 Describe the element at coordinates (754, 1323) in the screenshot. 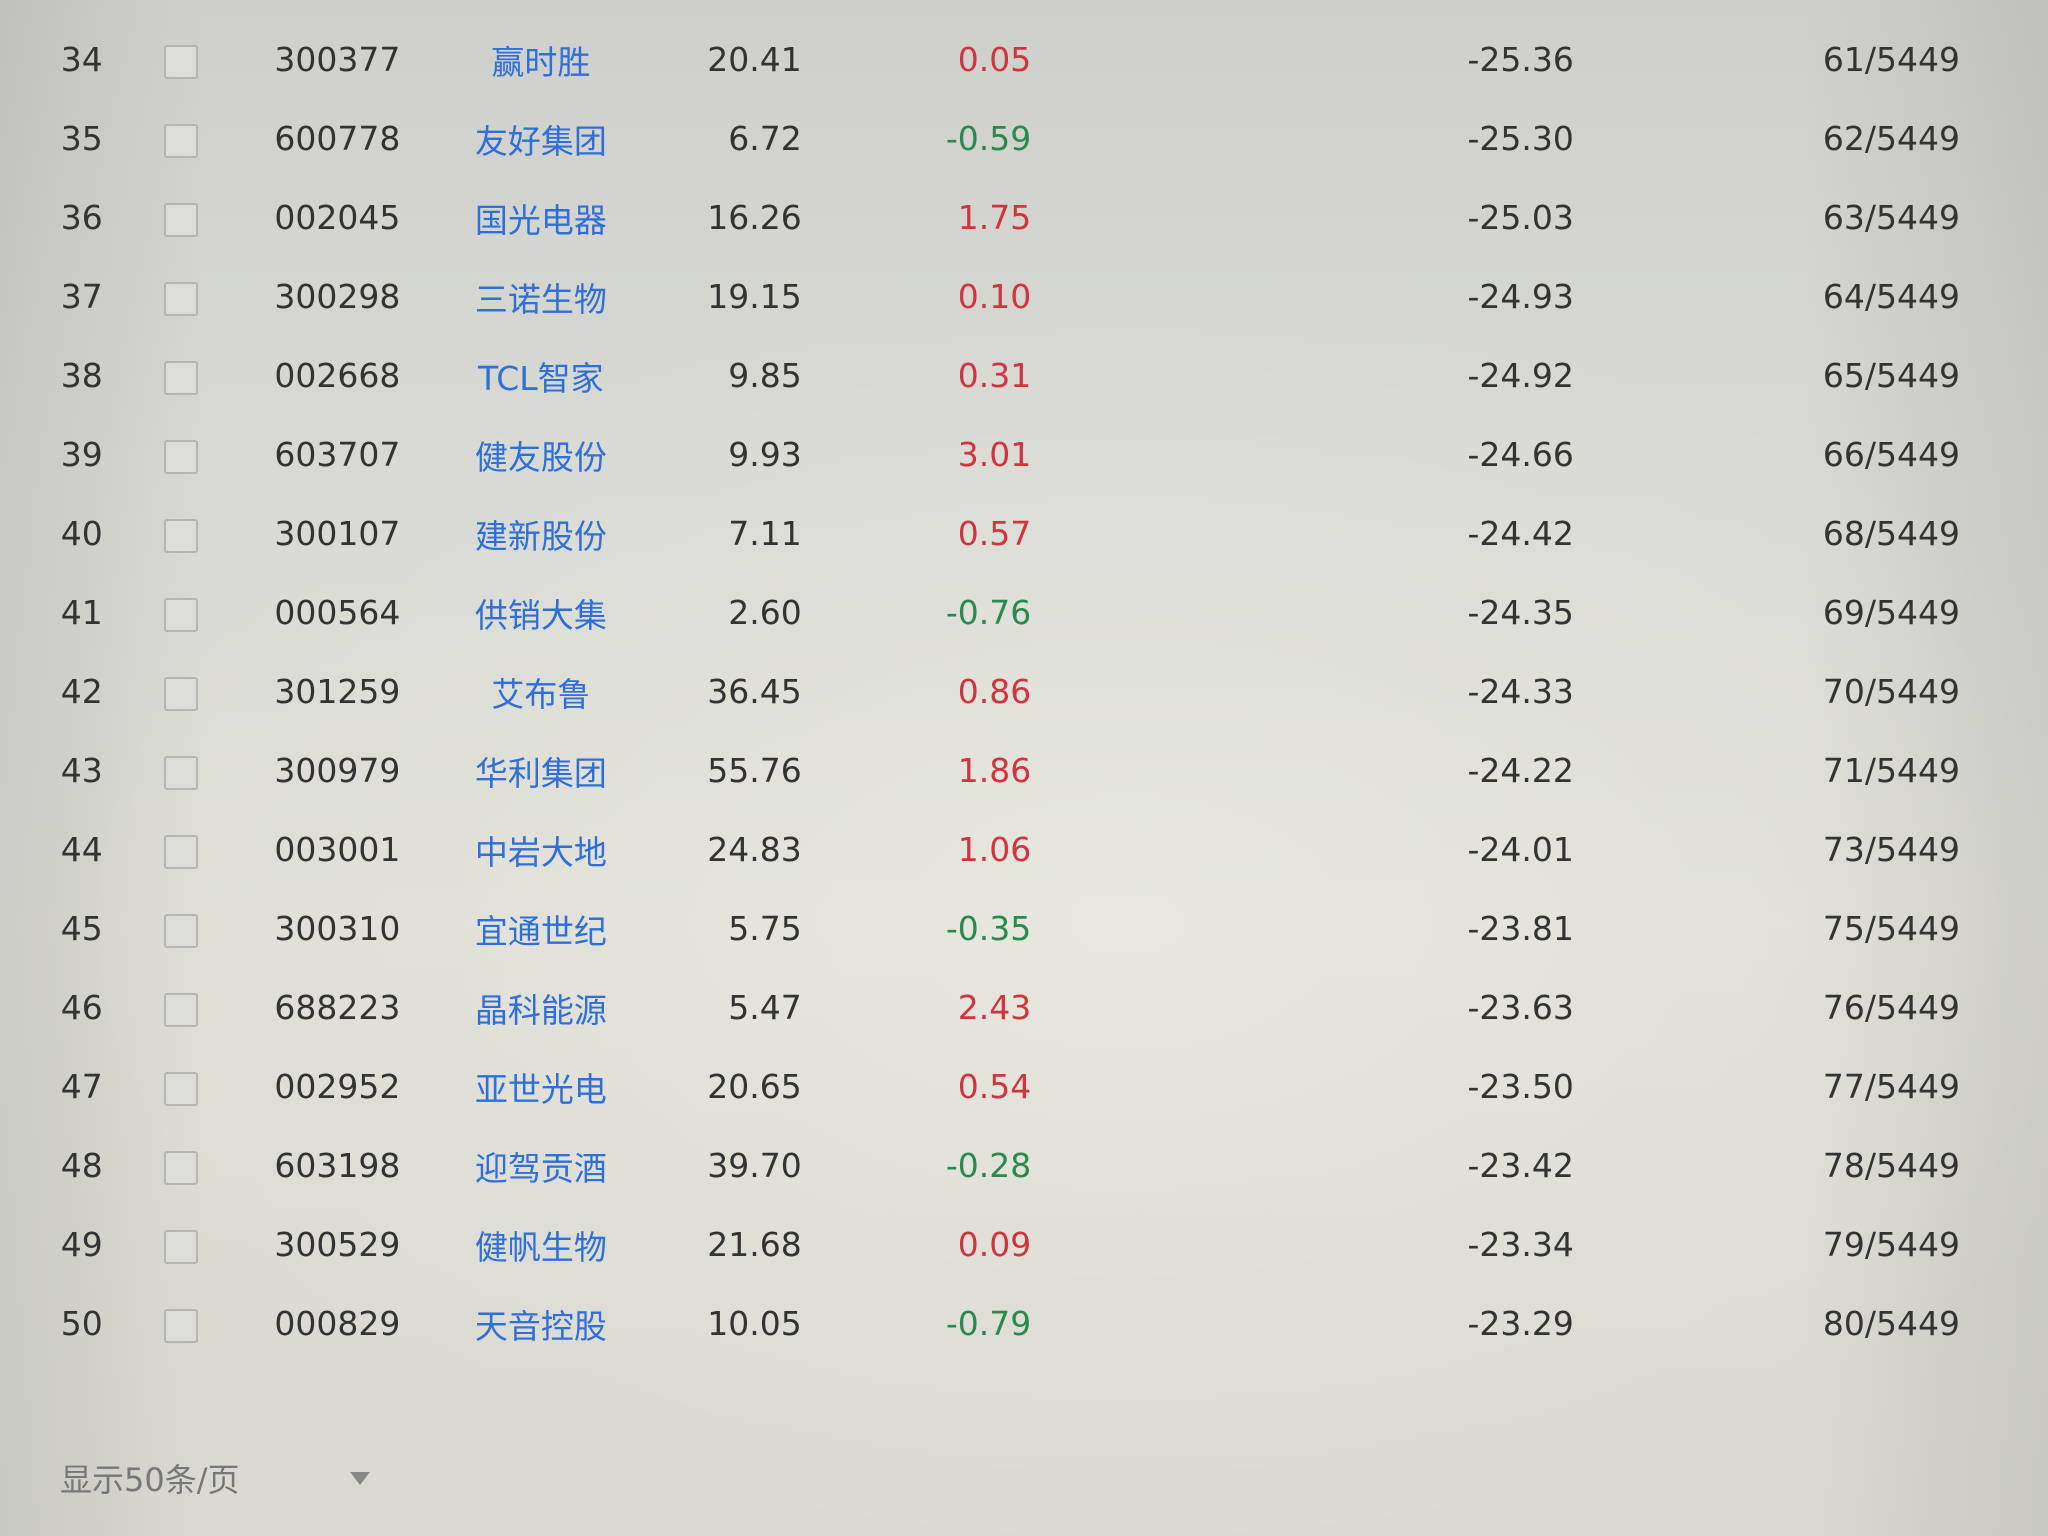

I see `stock-price: 10.05` at that location.